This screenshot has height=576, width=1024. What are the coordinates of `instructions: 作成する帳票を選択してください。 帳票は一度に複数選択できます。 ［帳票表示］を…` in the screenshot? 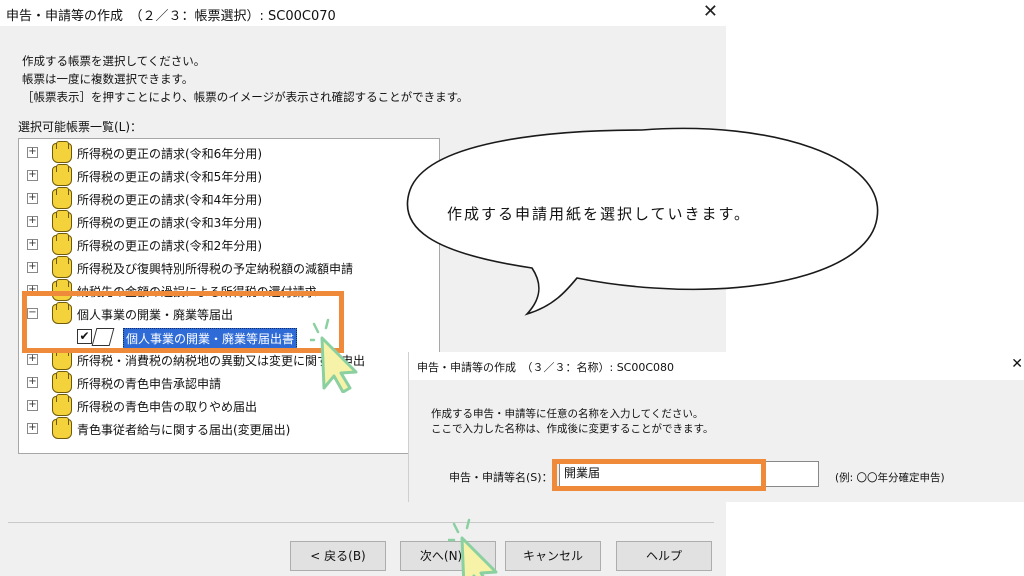 It's located at (245, 79).